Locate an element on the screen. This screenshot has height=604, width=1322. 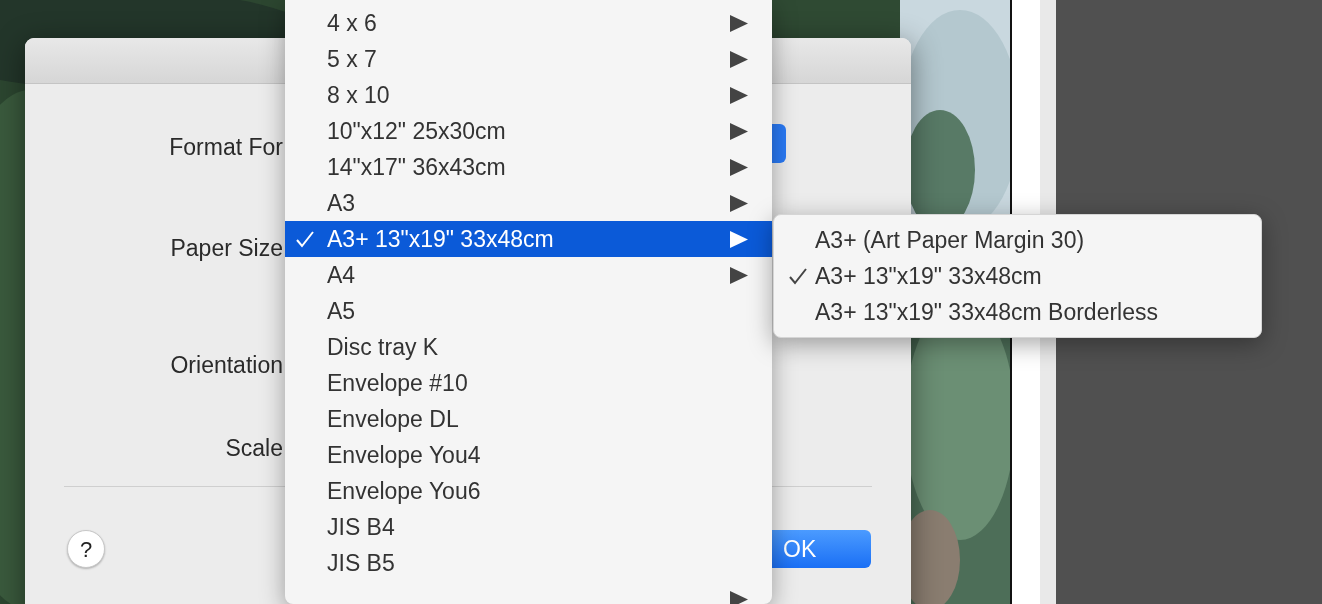
menu-item: A4 is located at coordinates (528, 275).